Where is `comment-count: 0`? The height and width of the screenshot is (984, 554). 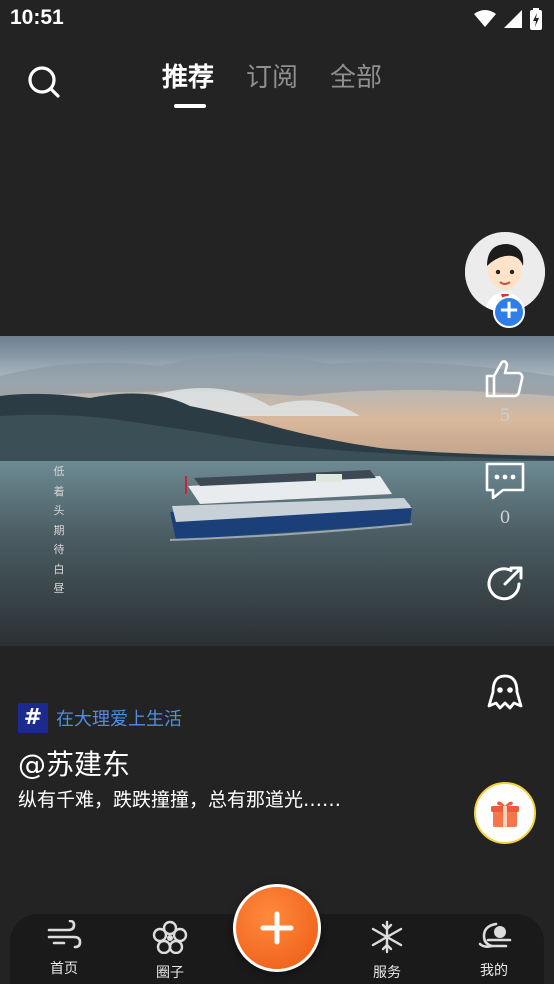
comment-count: 0 is located at coordinates (505, 518).